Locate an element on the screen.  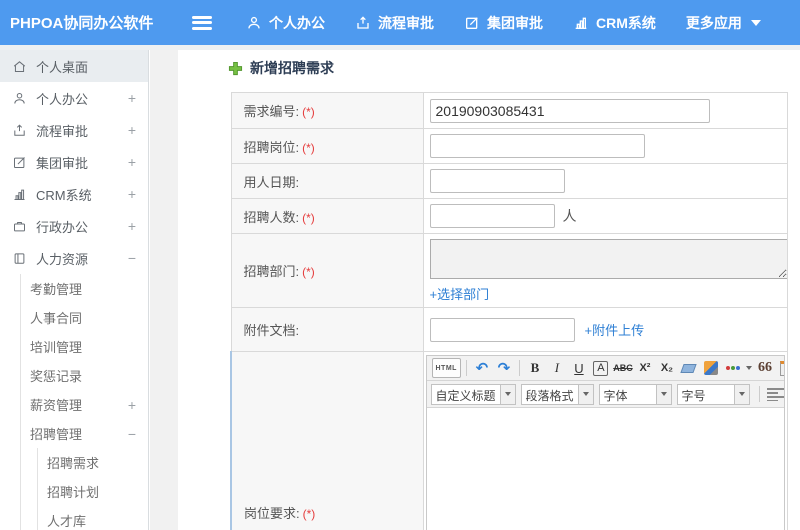
req-no-label-cell: 需求编号: (*) is located at coordinates (327, 110).